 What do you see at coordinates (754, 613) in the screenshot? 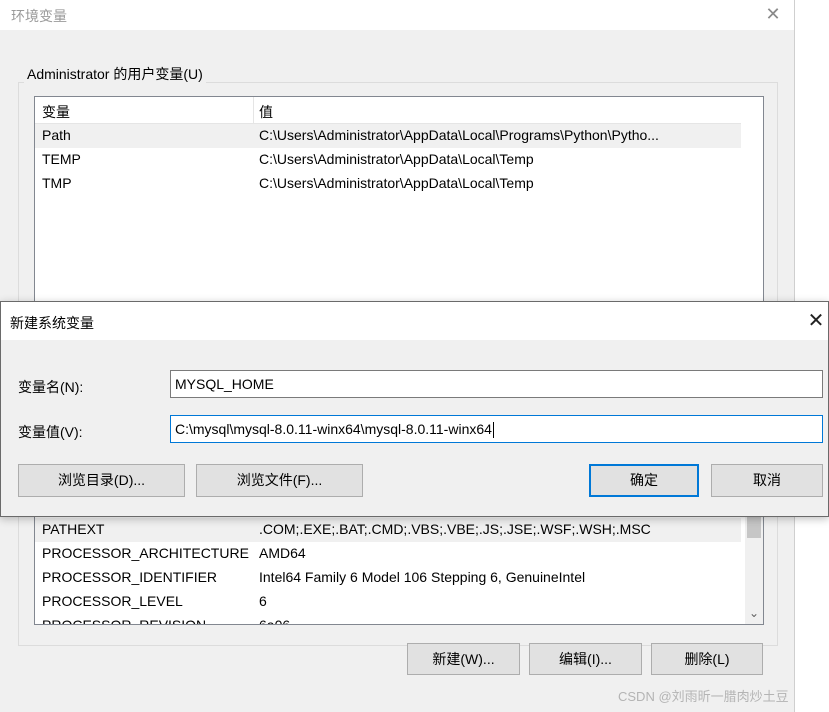
I see `chevron-down-icon: ⌄` at bounding box center [754, 613].